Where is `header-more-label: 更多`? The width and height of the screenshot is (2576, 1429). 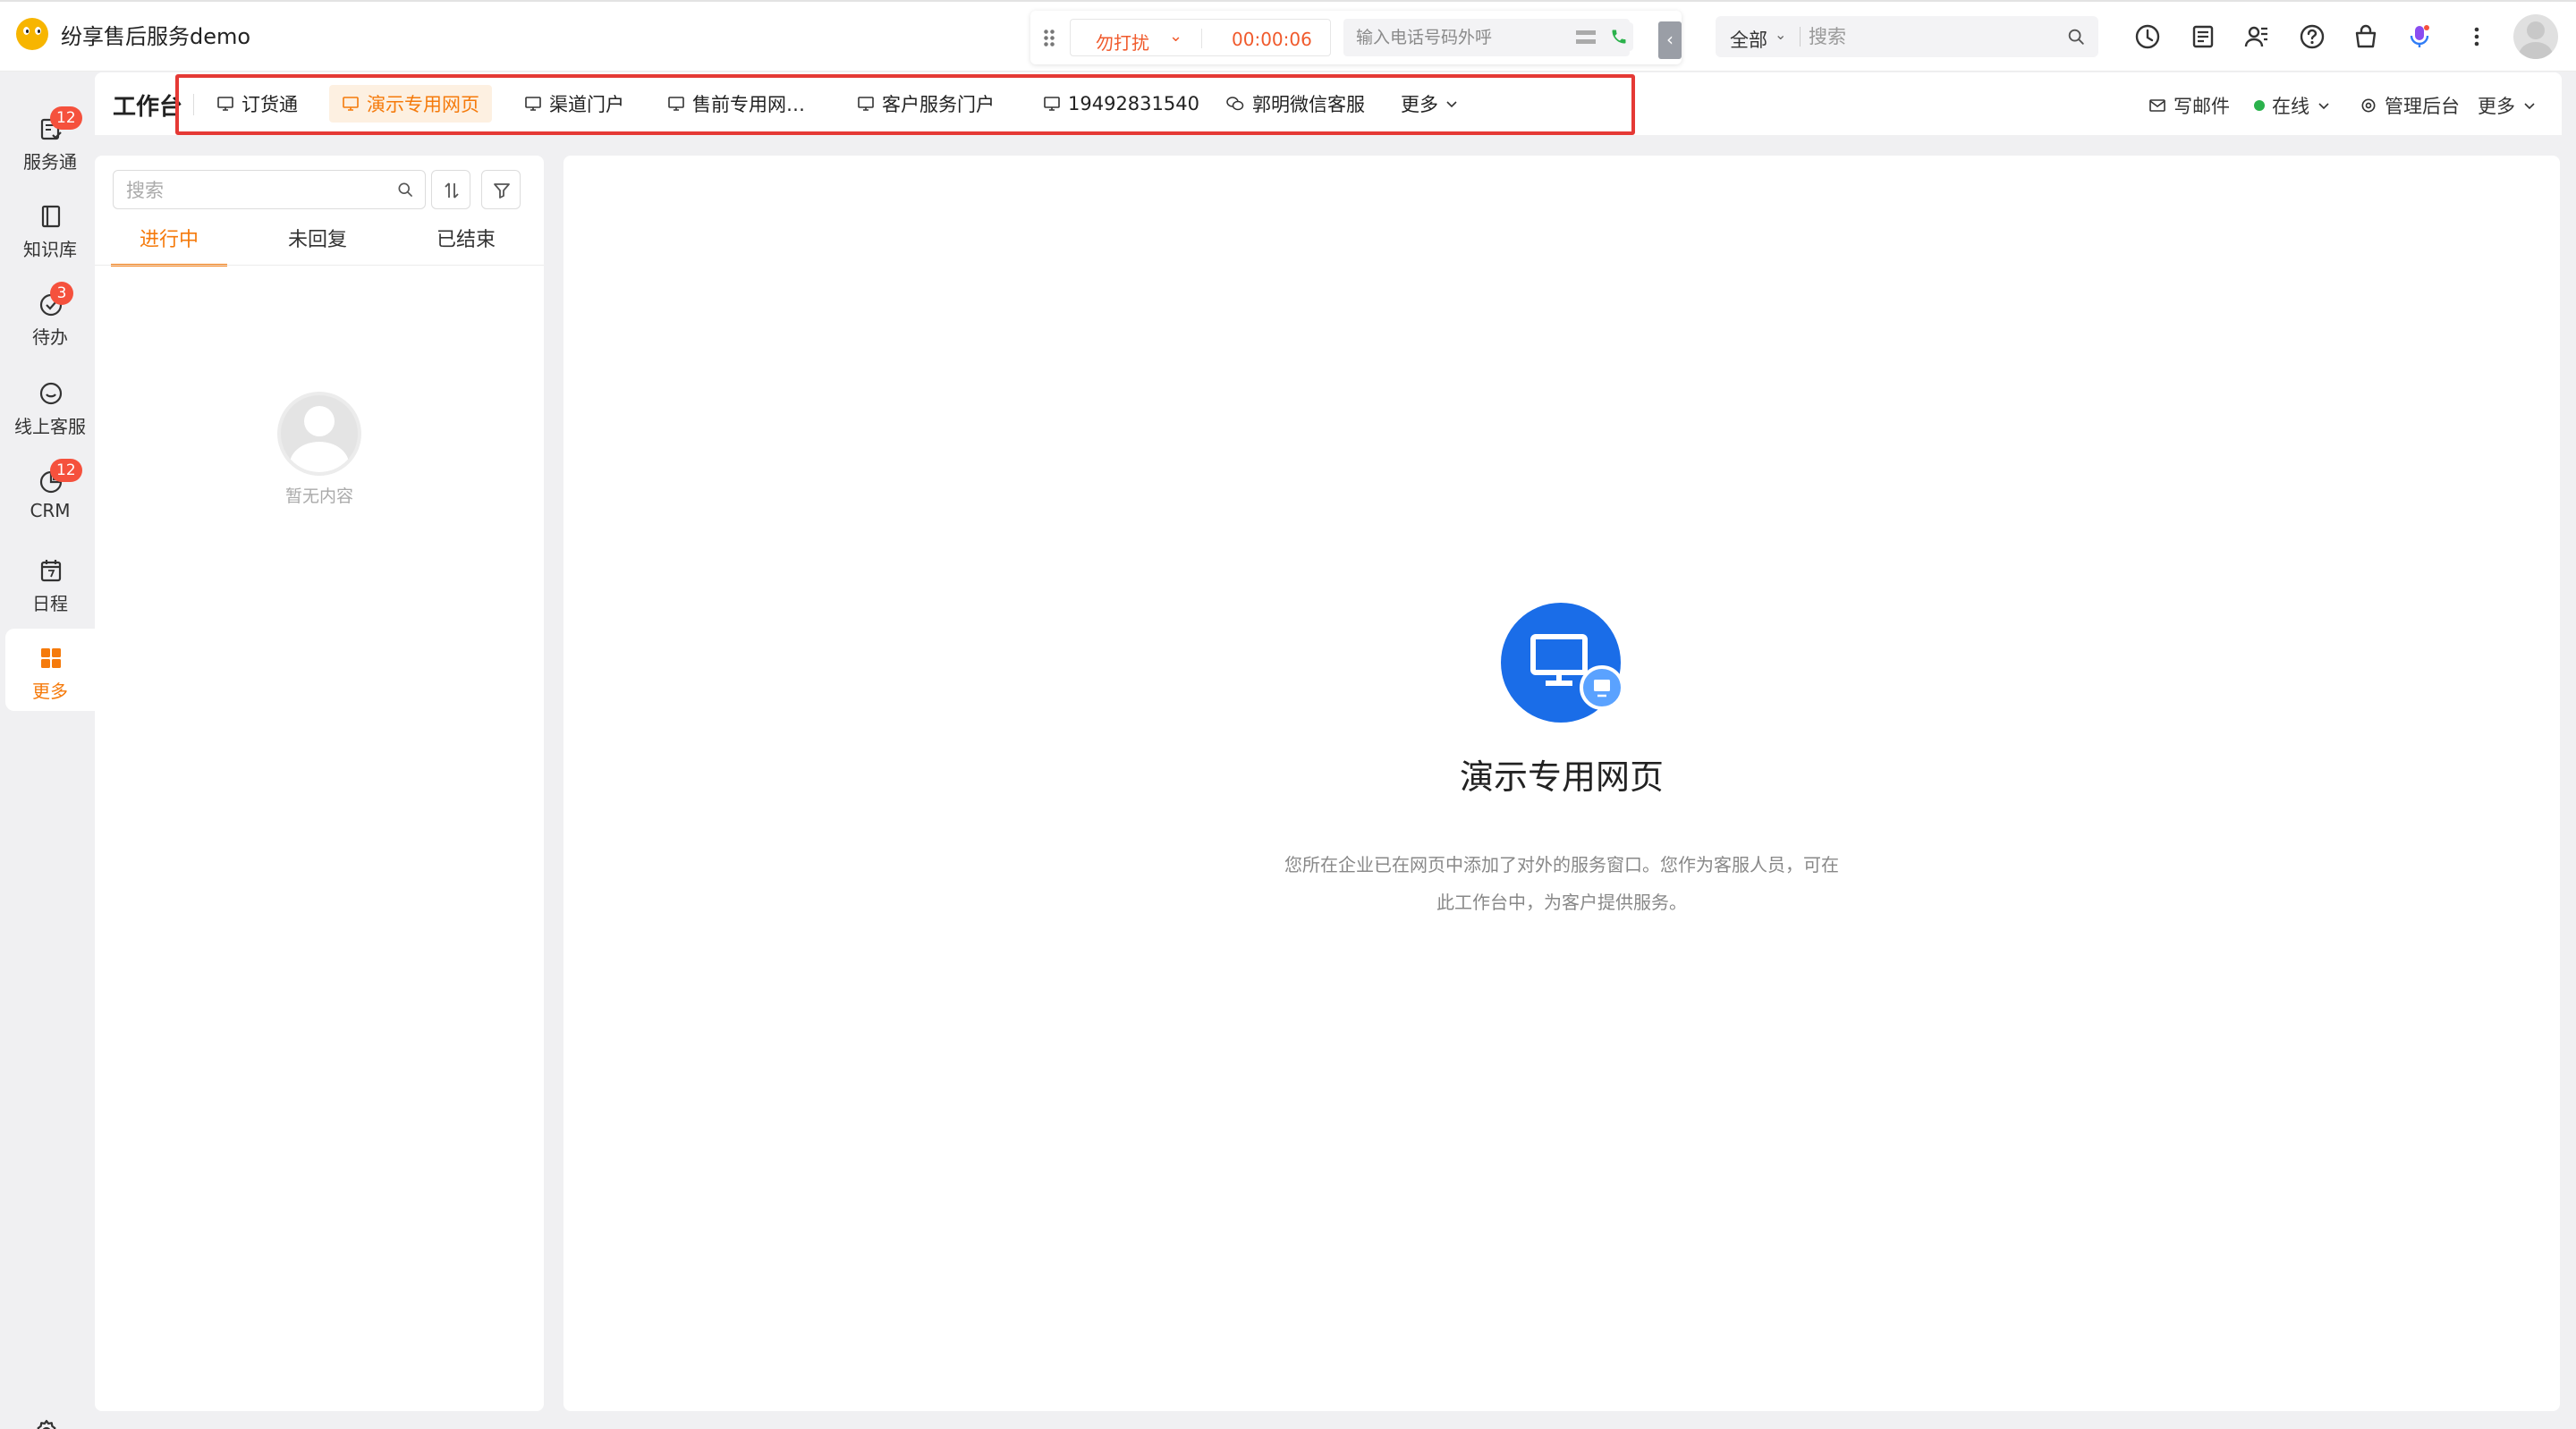 header-more-label: 更多 is located at coordinates (2496, 106).